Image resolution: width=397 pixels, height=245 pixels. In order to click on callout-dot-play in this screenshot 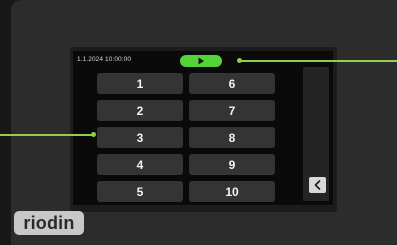, I will do `click(239, 60)`.